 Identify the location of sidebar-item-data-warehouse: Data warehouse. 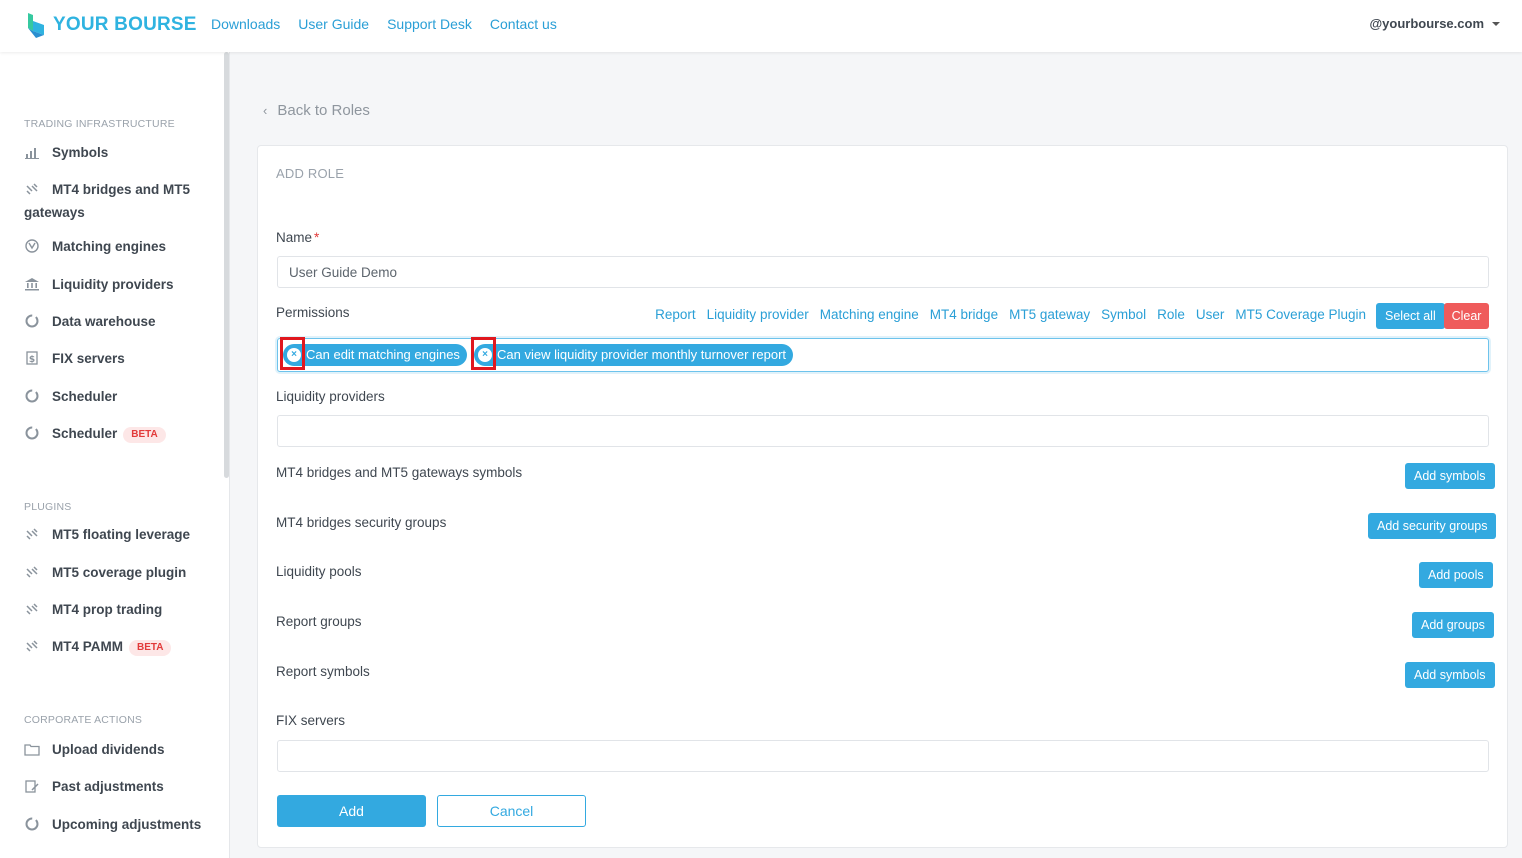
(119, 321).